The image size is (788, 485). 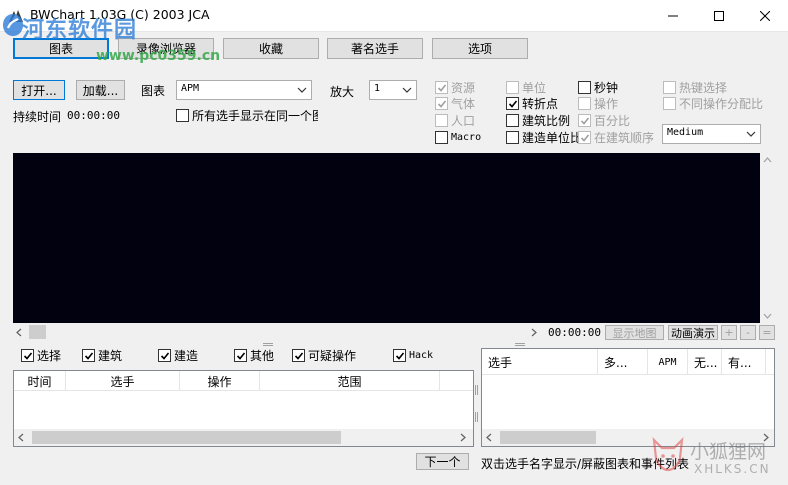 I want to click on actions-list-horizontal-scrollbar, so click(x=243, y=437).